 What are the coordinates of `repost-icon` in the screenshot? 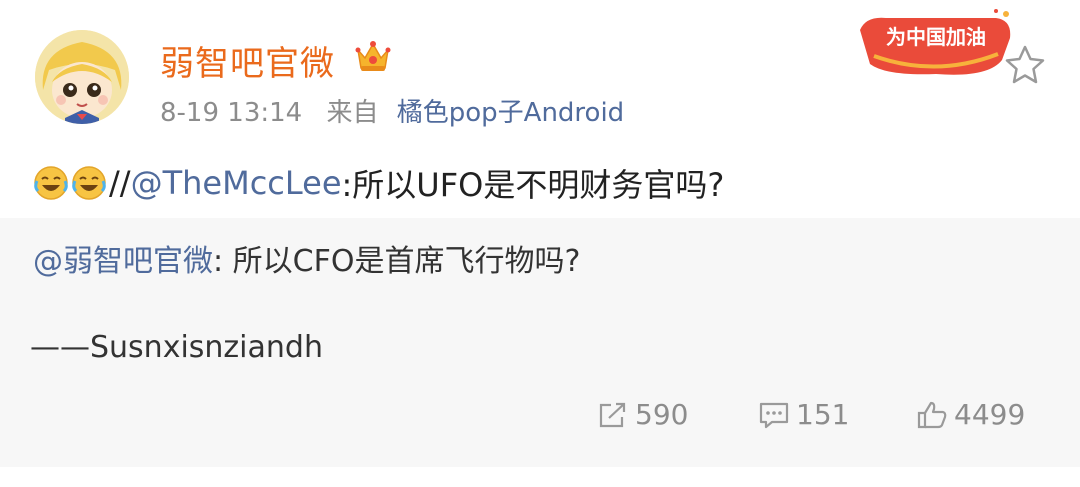 It's located at (612, 414).